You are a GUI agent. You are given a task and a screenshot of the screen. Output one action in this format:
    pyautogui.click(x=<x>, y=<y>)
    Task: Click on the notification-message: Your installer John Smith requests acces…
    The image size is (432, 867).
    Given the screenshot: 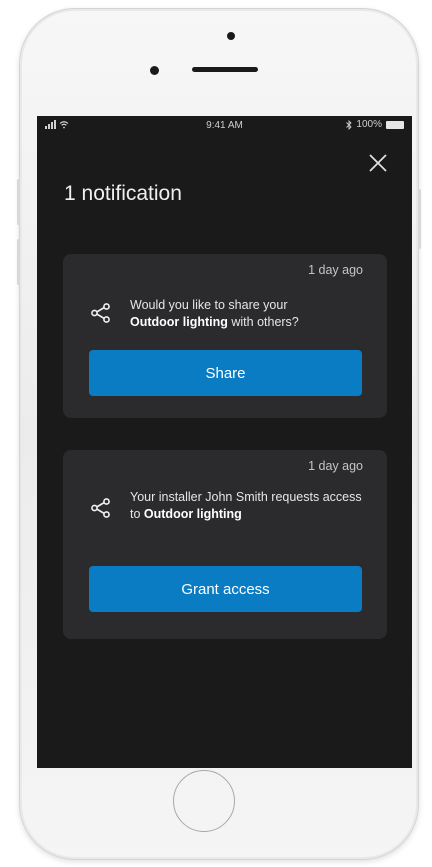 What is the action you would take?
    pyautogui.click(x=246, y=506)
    